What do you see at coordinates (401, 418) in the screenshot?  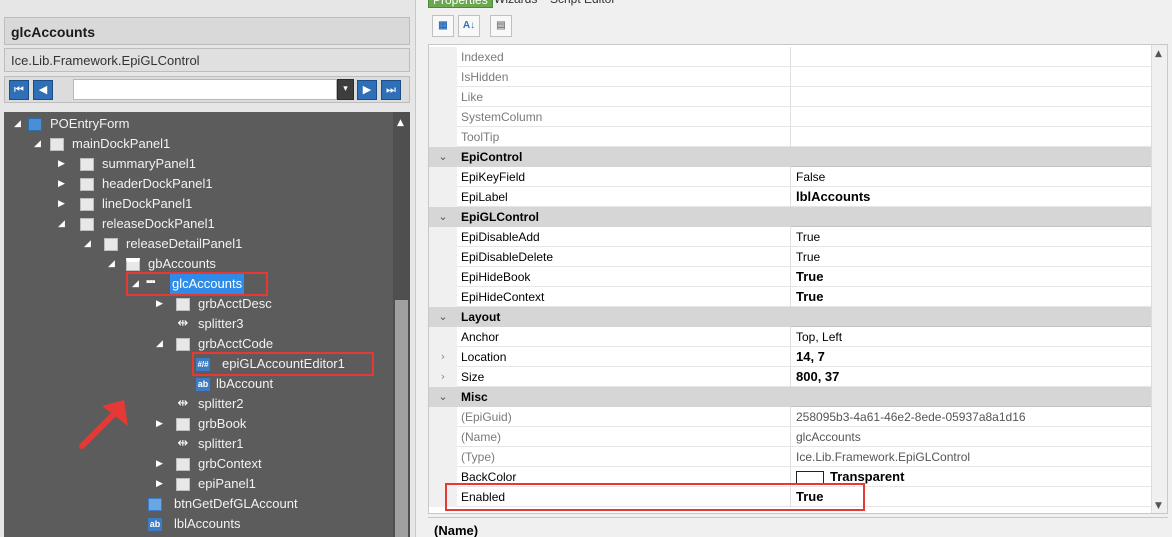 I see `tree-scroll-thumb` at bounding box center [401, 418].